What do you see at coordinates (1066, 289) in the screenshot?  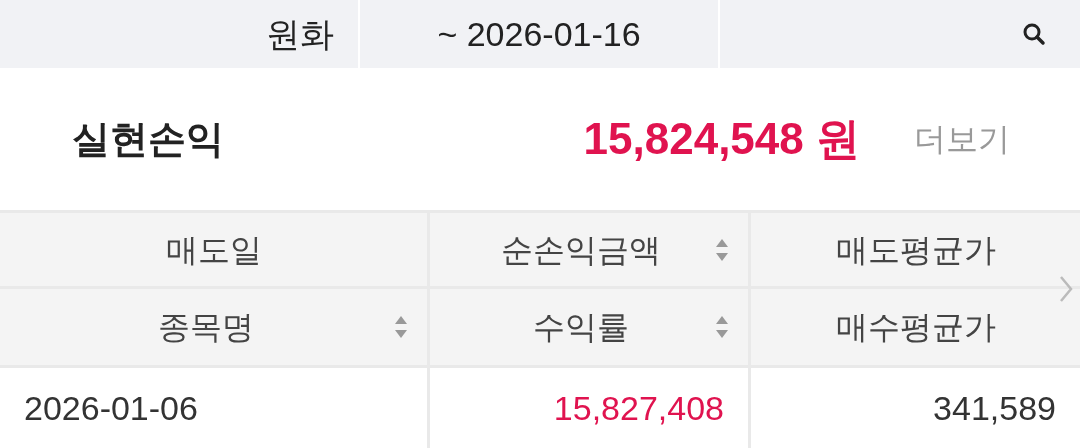 I see `scroll-right-icon` at bounding box center [1066, 289].